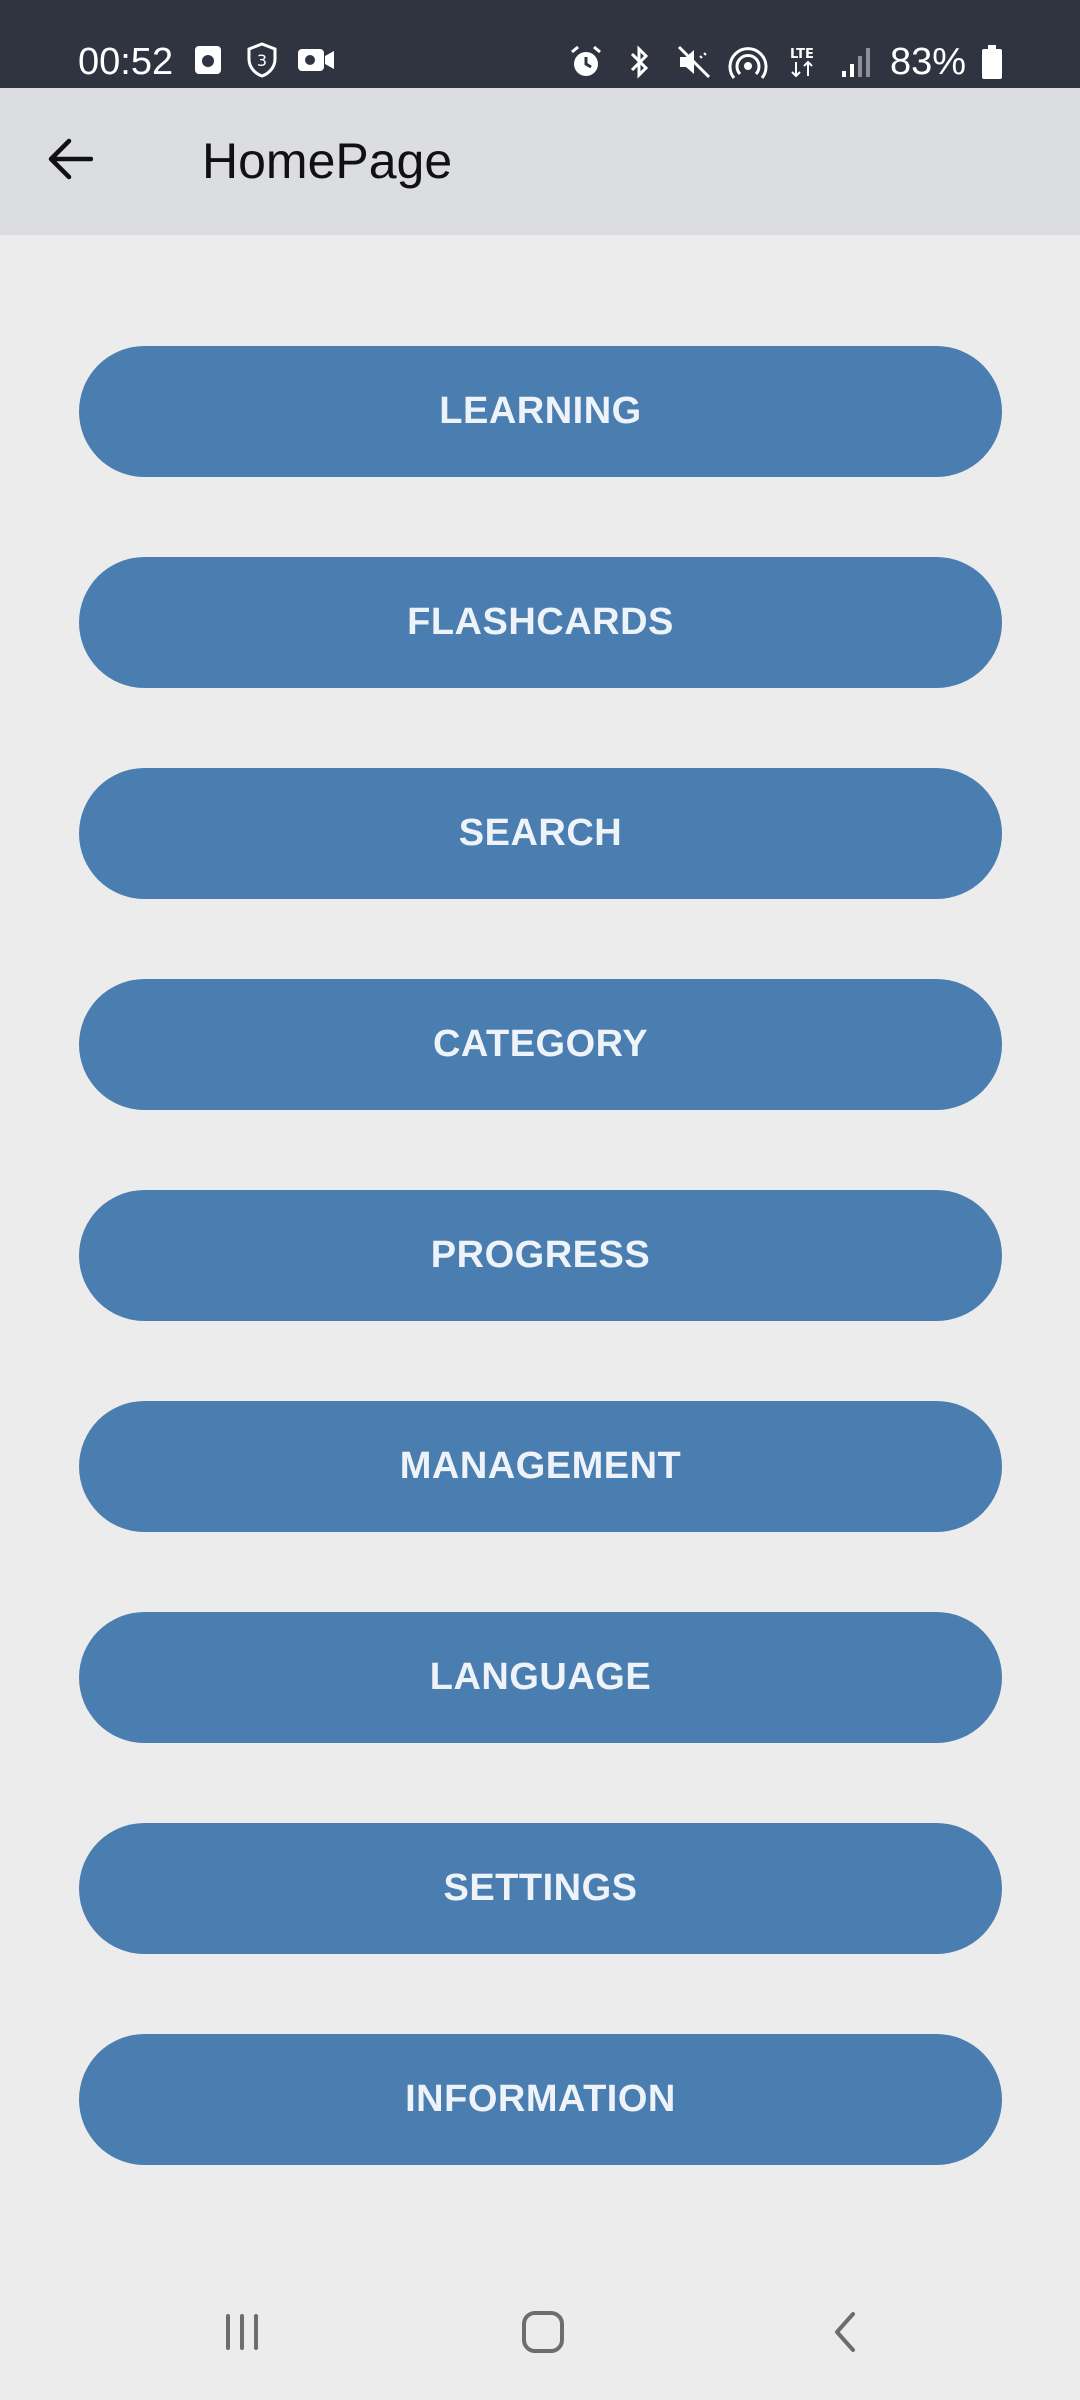 The image size is (1080, 2400). I want to click on recent-apps-button, so click(242, 2334).